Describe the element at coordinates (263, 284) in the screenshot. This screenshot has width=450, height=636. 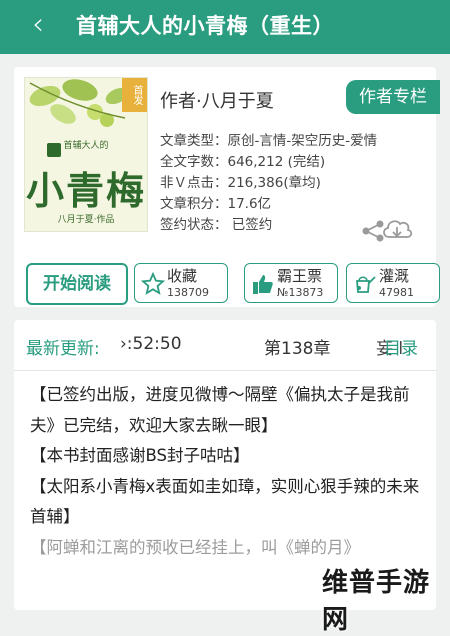
I see `thumbs-up-icon` at that location.